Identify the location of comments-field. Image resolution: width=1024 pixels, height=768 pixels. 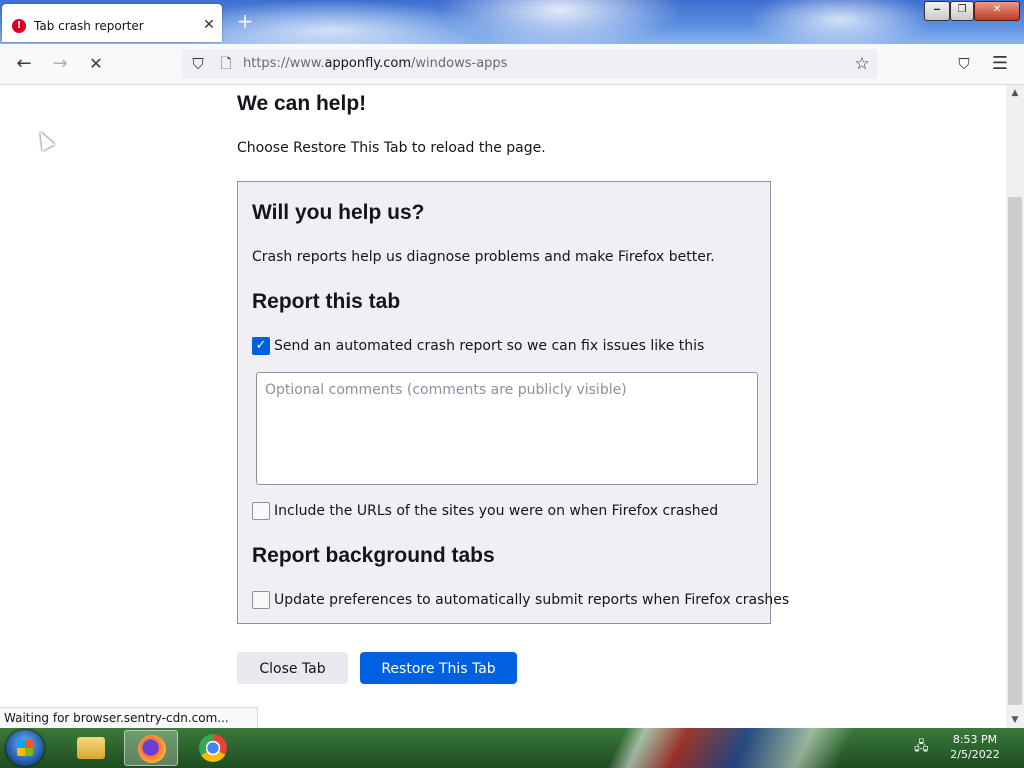
(507, 428).